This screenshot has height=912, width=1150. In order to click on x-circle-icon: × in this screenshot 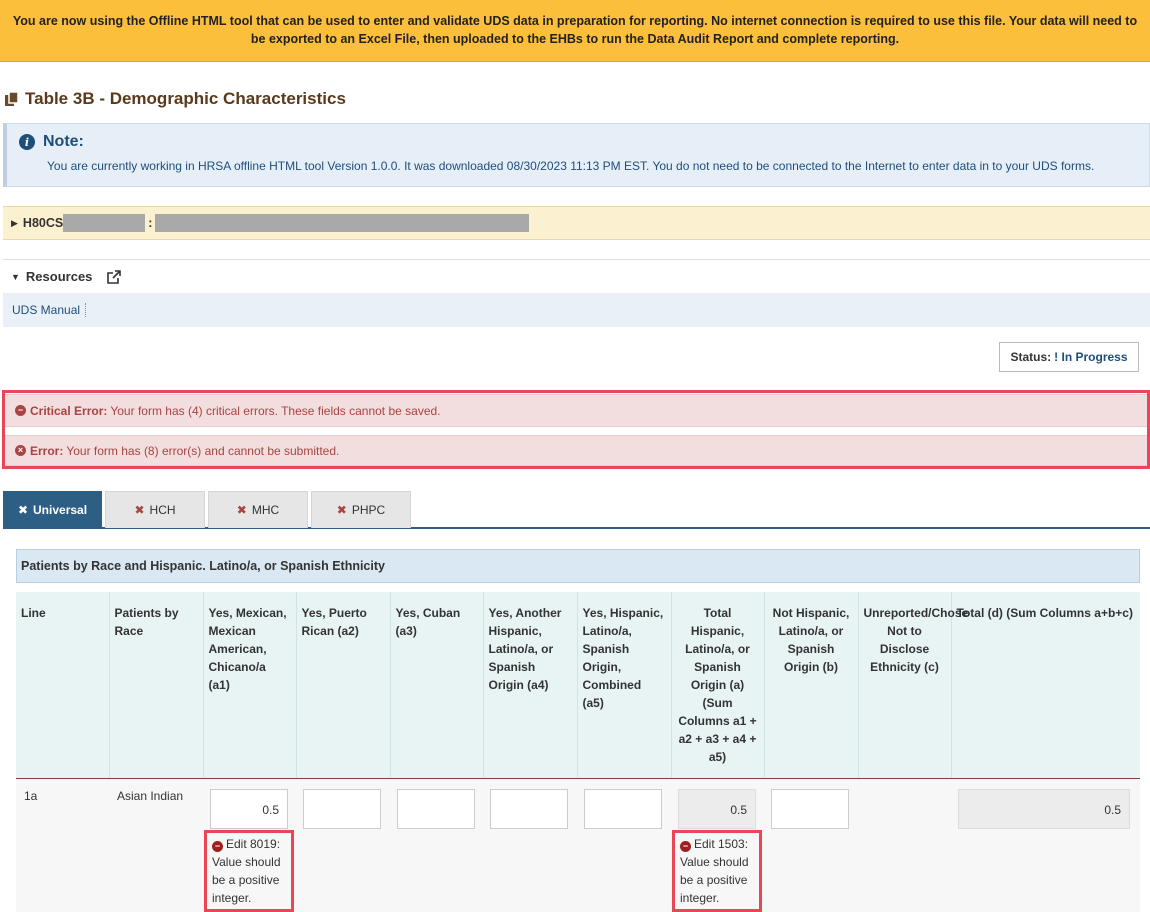, I will do `click(20, 450)`.